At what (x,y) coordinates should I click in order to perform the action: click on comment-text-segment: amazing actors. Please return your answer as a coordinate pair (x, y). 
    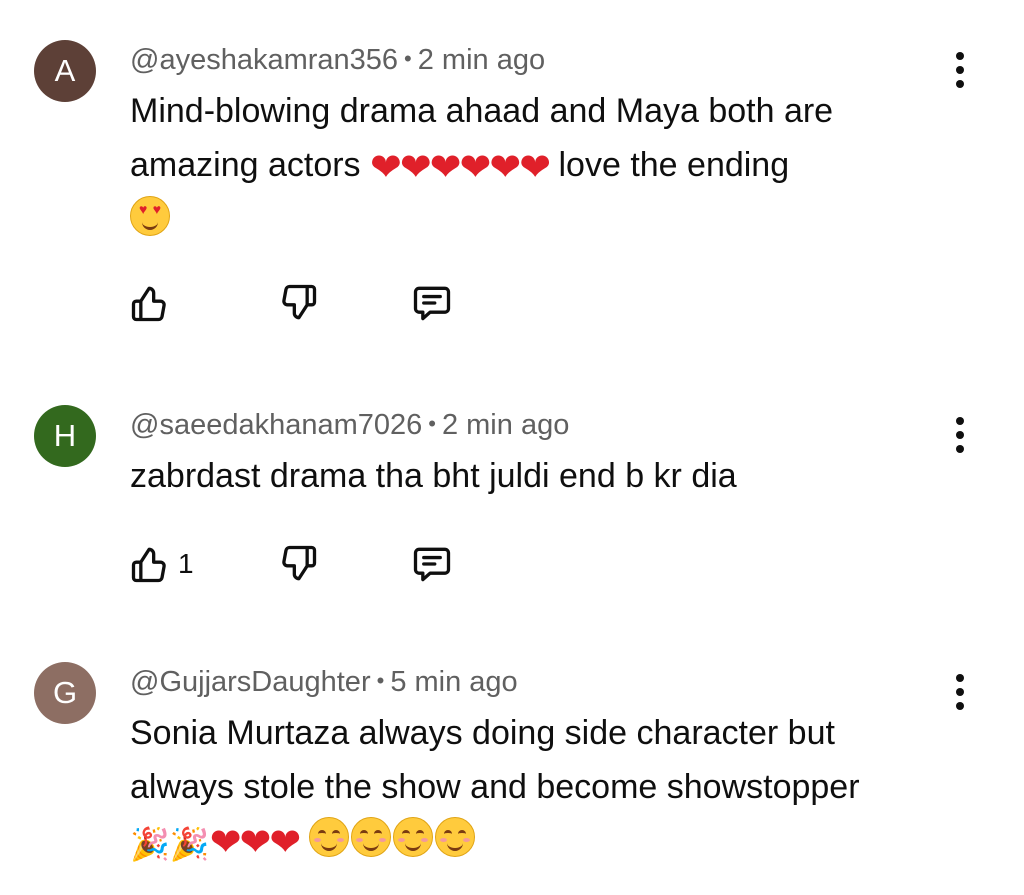
    Looking at the image, I should click on (245, 165).